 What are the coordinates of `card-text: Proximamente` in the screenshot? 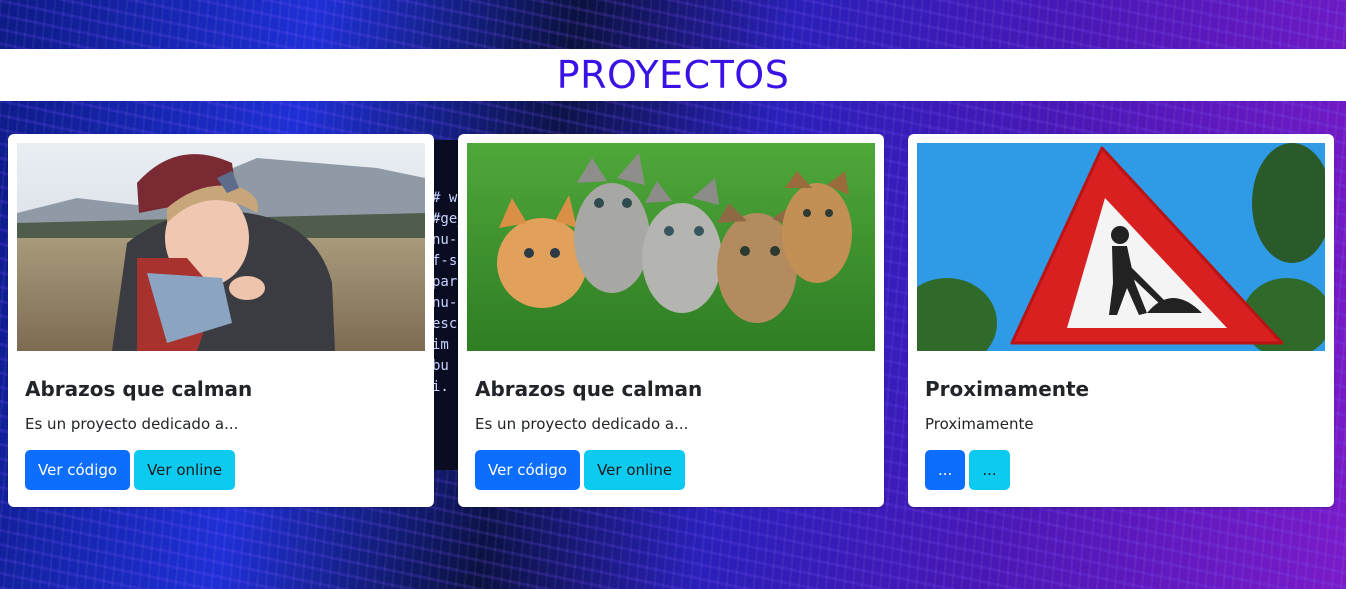 It's located at (979, 424).